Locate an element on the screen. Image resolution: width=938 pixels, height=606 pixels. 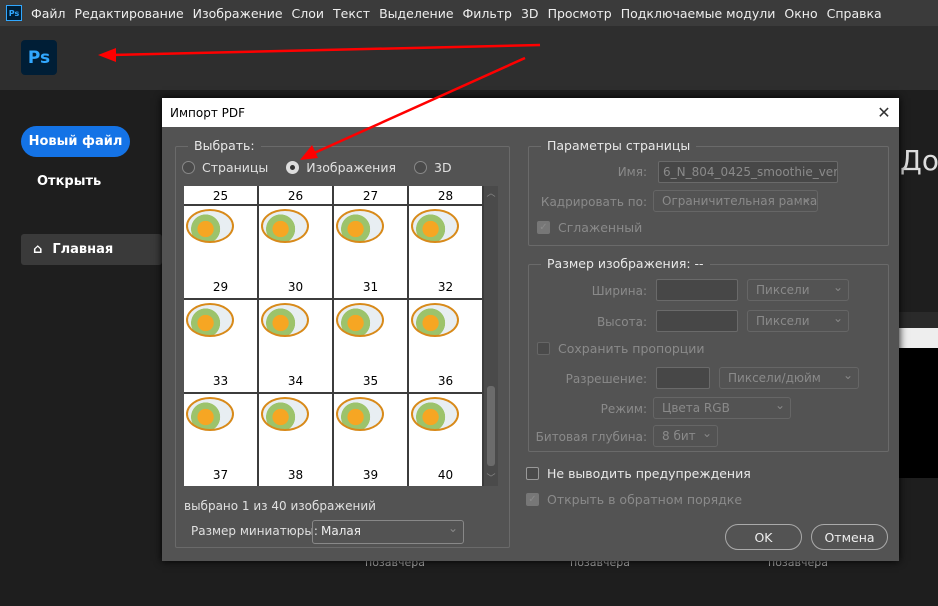
name-field: 6_N_804_0425_smoothie_vert is located at coordinates (748, 172).